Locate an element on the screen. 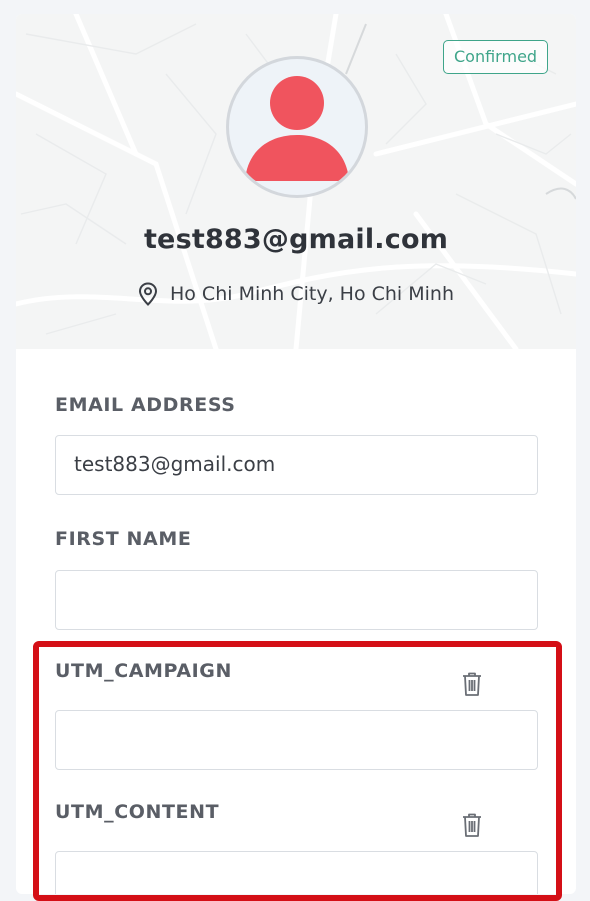 This screenshot has height=901, width=590. contact-email-title: test883@gmail.com is located at coordinates (296, 239).